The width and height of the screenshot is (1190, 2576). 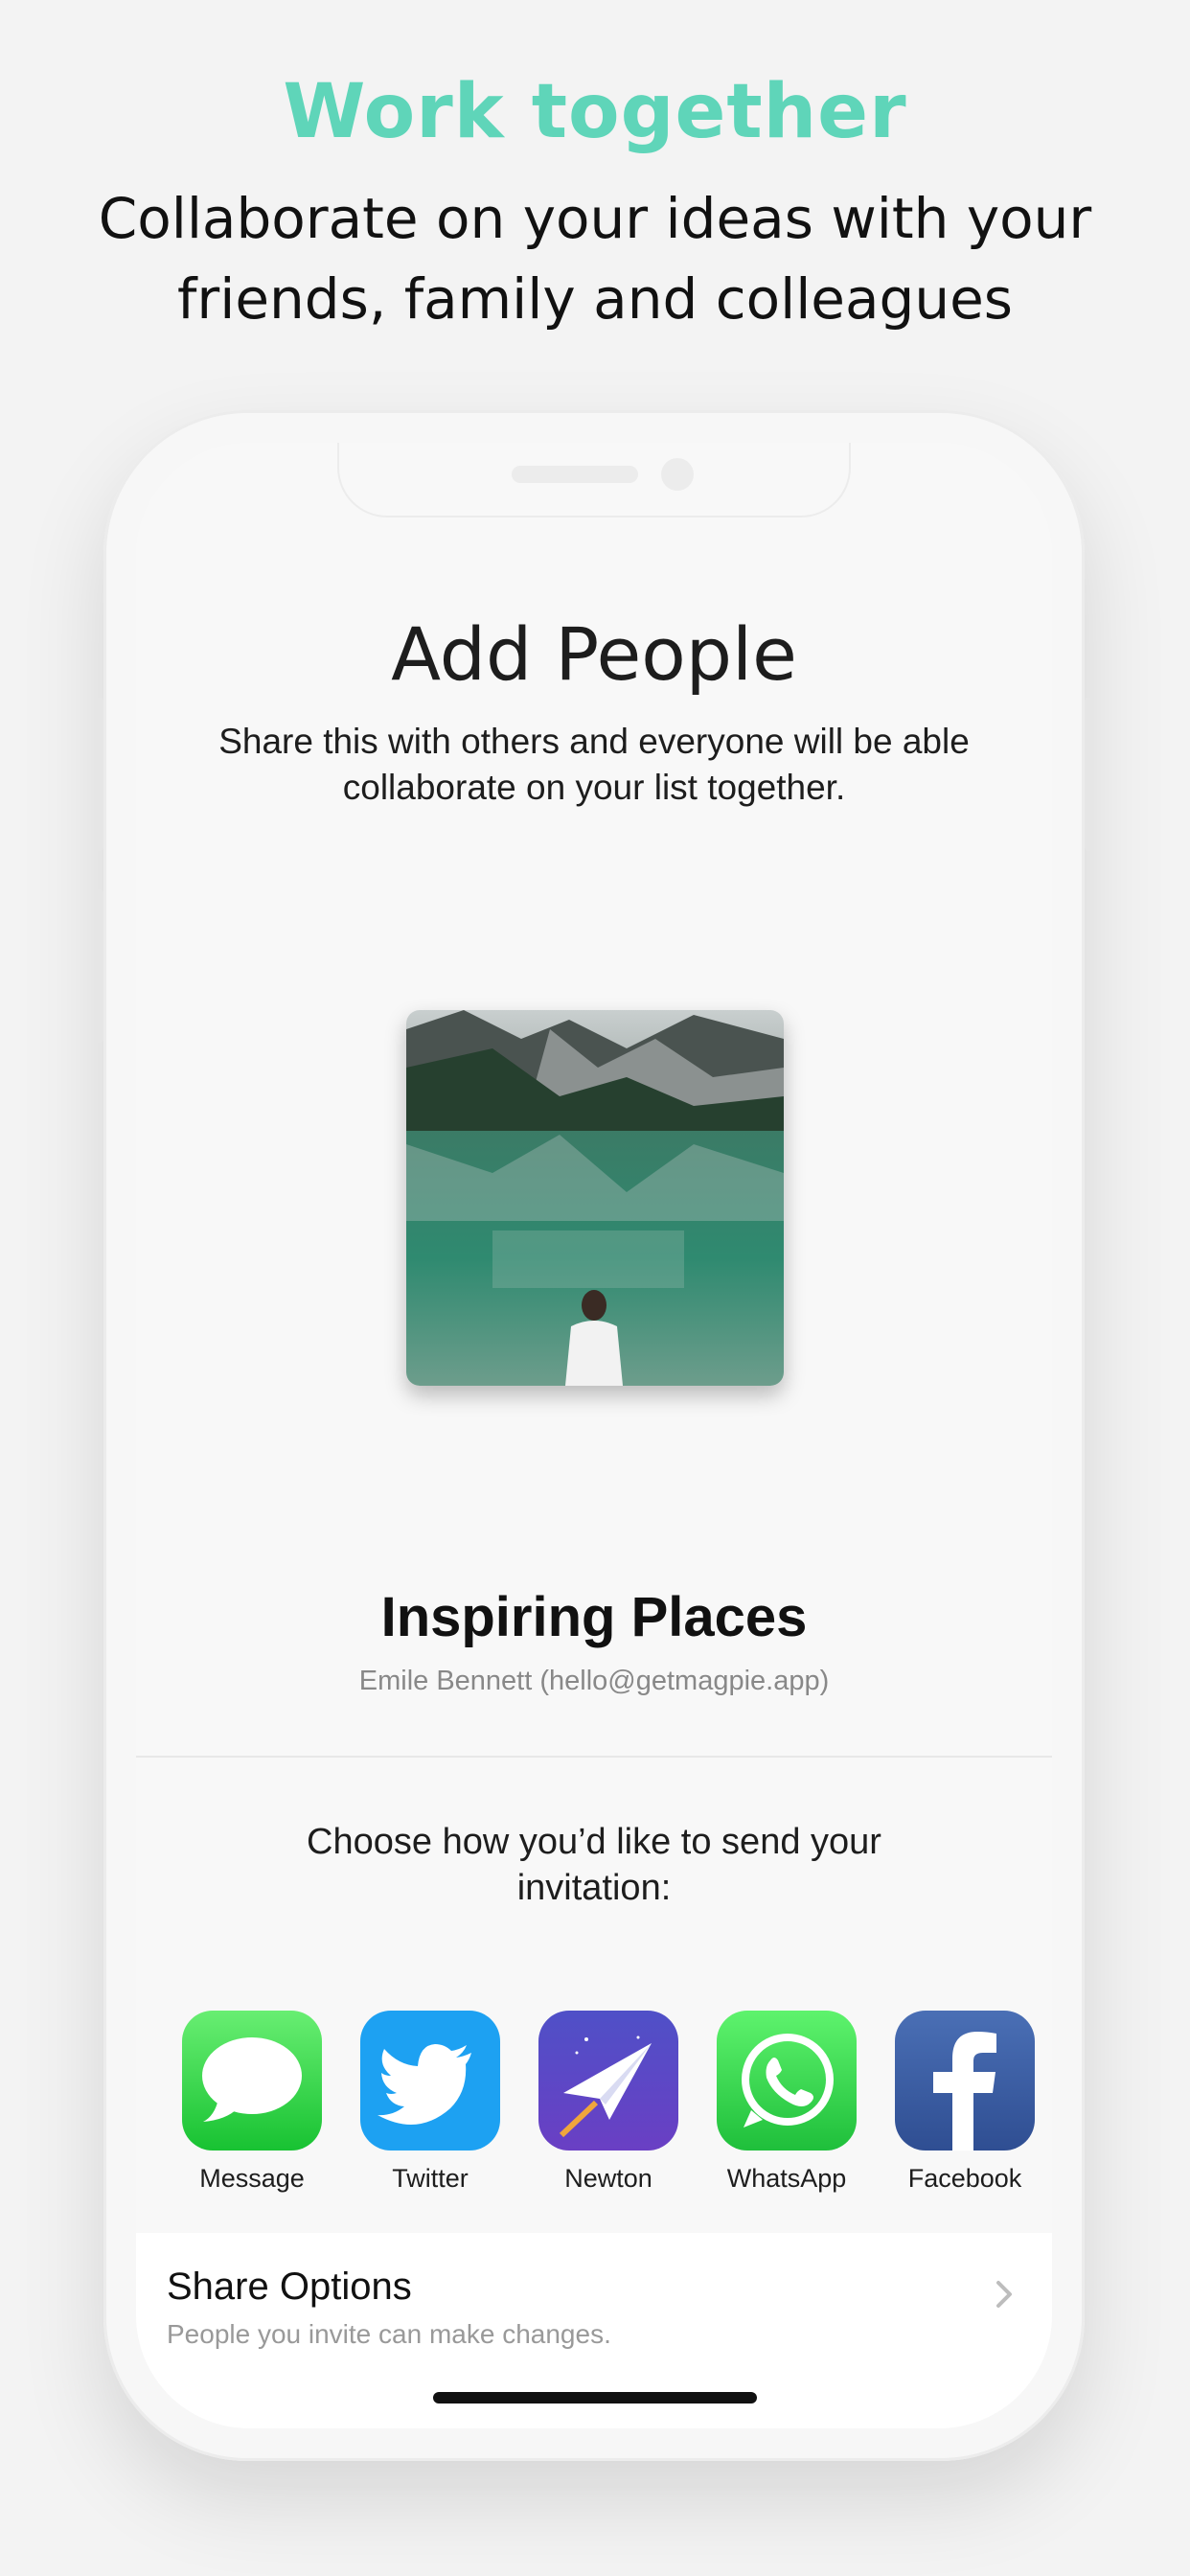 I want to click on power-button, so click(x=1089, y=774).